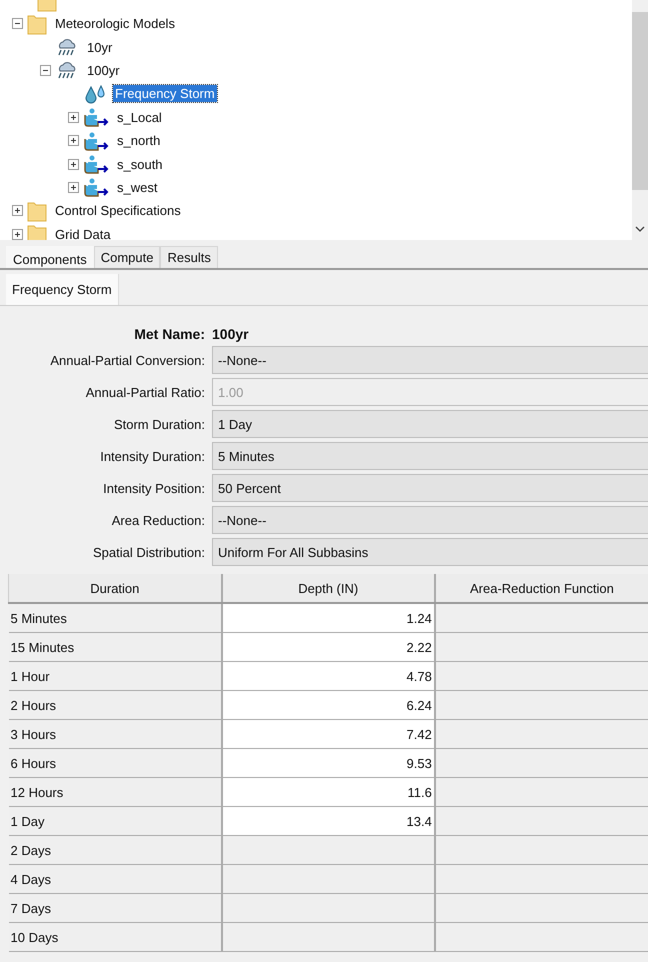 This screenshot has width=648, height=962. I want to click on table-cell: 2.22, so click(328, 647).